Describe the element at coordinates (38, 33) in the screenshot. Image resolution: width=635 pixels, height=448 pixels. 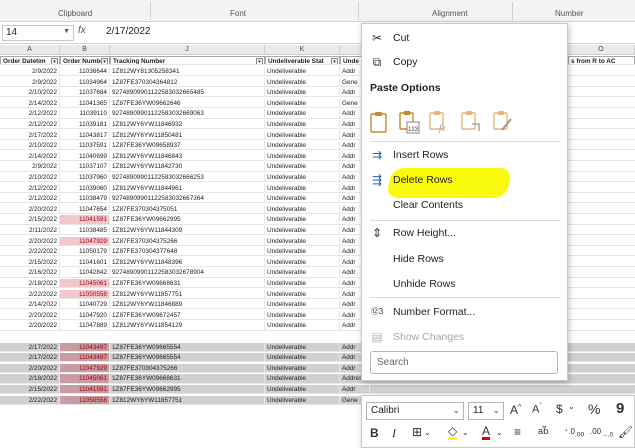
I see `name-box: 14 ▼` at that location.